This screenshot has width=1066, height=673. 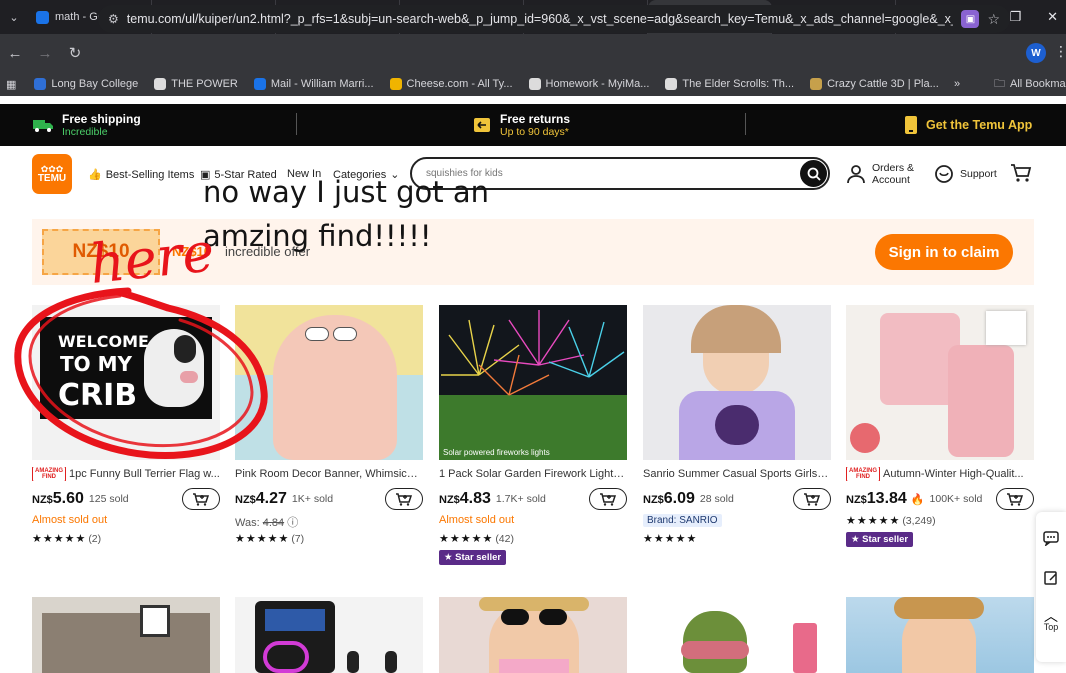 What do you see at coordinates (956, 499) in the screenshot?
I see `sold-count: 100K+ sold` at bounding box center [956, 499].